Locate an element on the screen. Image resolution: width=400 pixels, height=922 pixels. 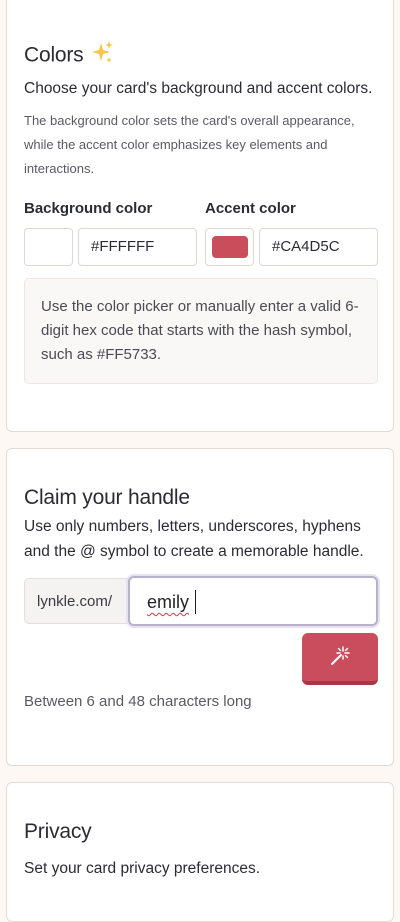
handle-prefix: lynkle.com/ is located at coordinates (77, 601).